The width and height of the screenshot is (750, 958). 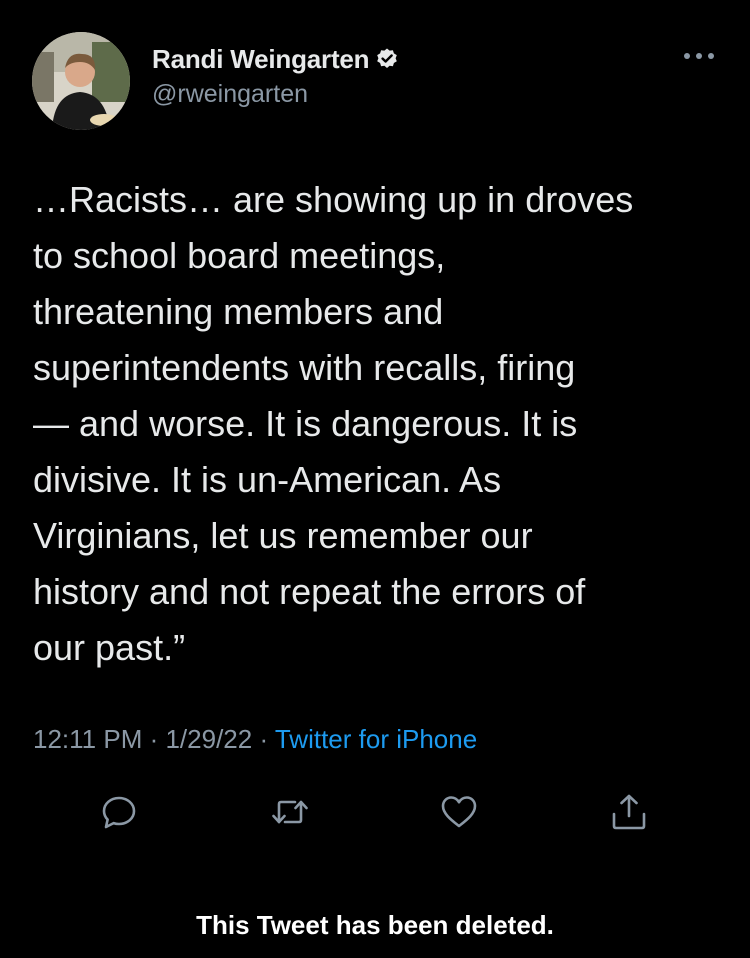 I want to click on author-name-row: Randi Weingarten, so click(x=275, y=59).